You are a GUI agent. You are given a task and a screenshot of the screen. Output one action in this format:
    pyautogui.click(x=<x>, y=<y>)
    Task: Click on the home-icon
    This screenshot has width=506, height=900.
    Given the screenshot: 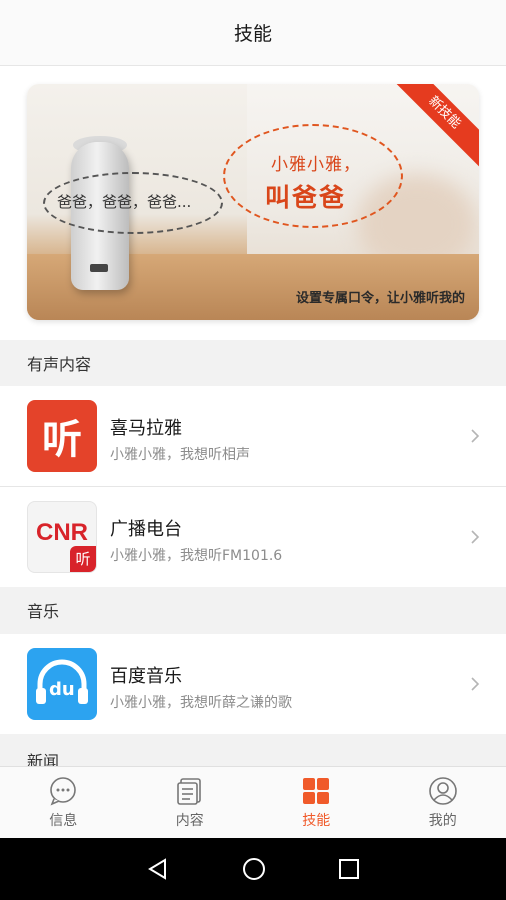 What is the action you would take?
    pyautogui.click(x=254, y=869)
    